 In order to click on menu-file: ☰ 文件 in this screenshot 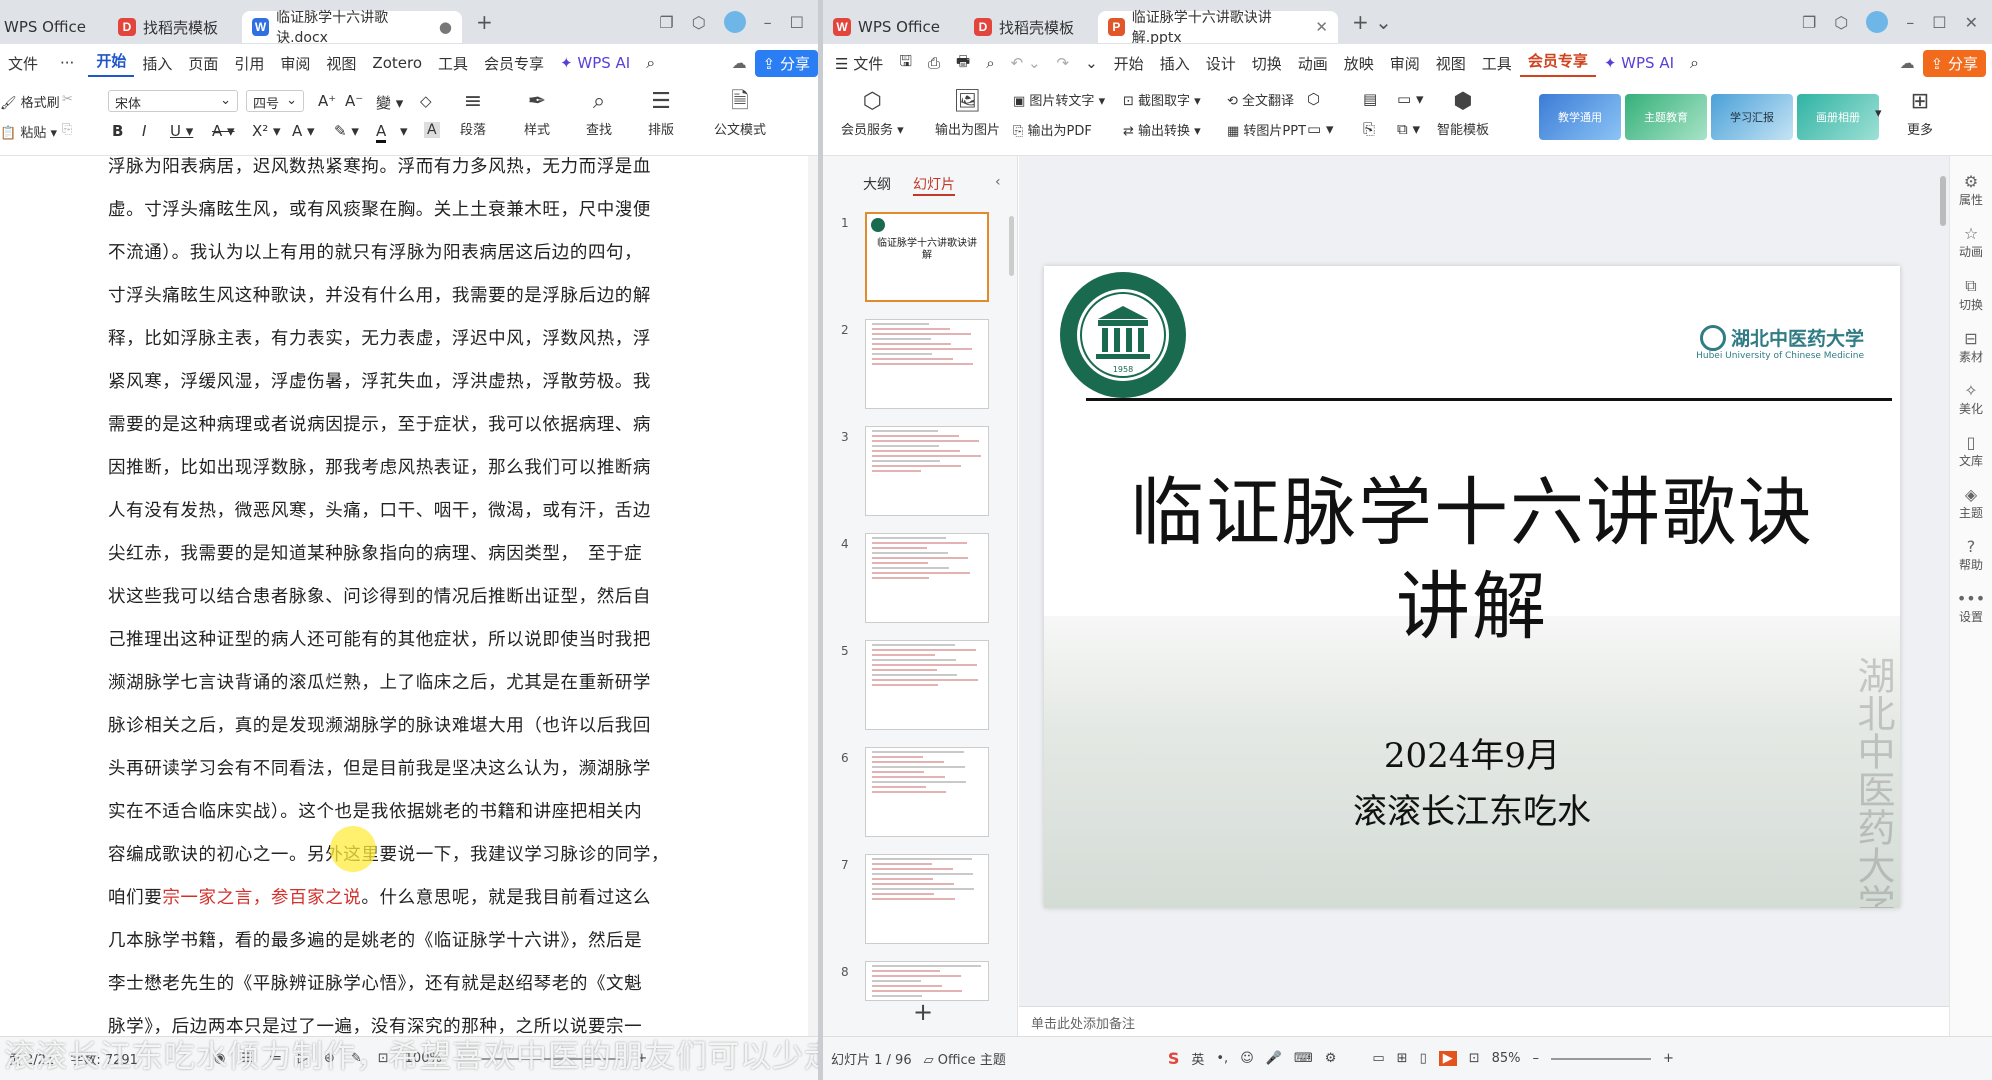, I will do `click(857, 63)`.